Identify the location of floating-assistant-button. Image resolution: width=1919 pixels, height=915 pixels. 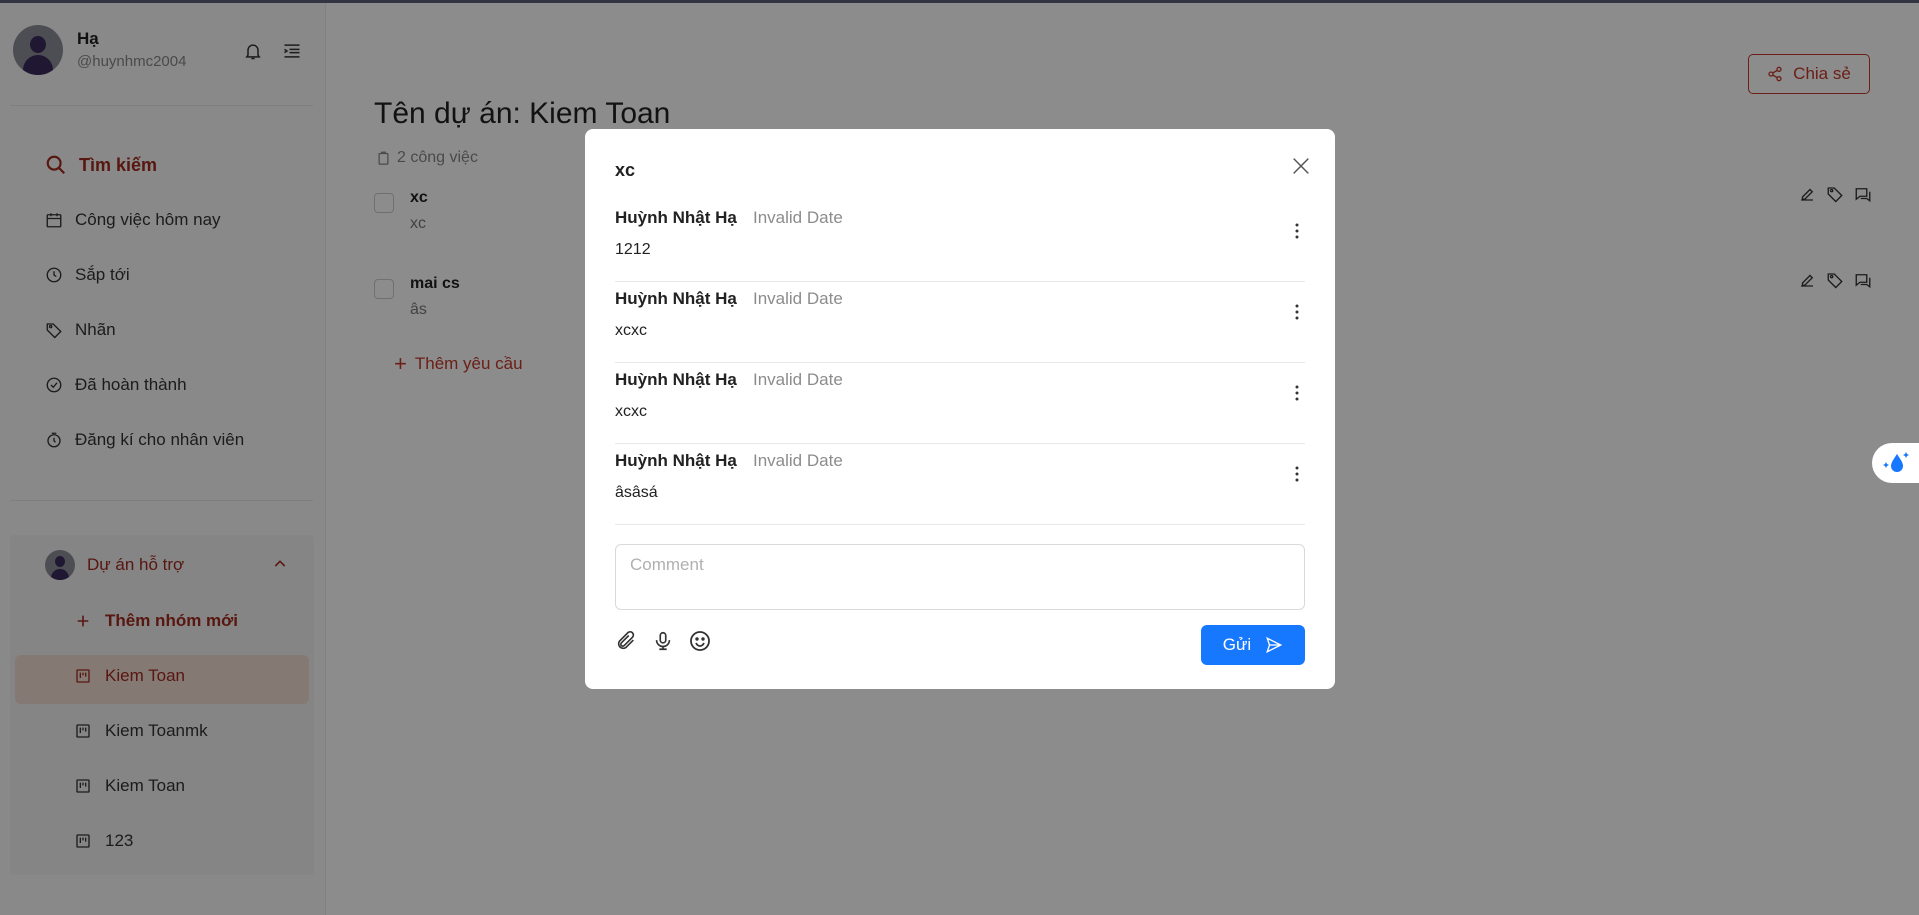
(1895, 463).